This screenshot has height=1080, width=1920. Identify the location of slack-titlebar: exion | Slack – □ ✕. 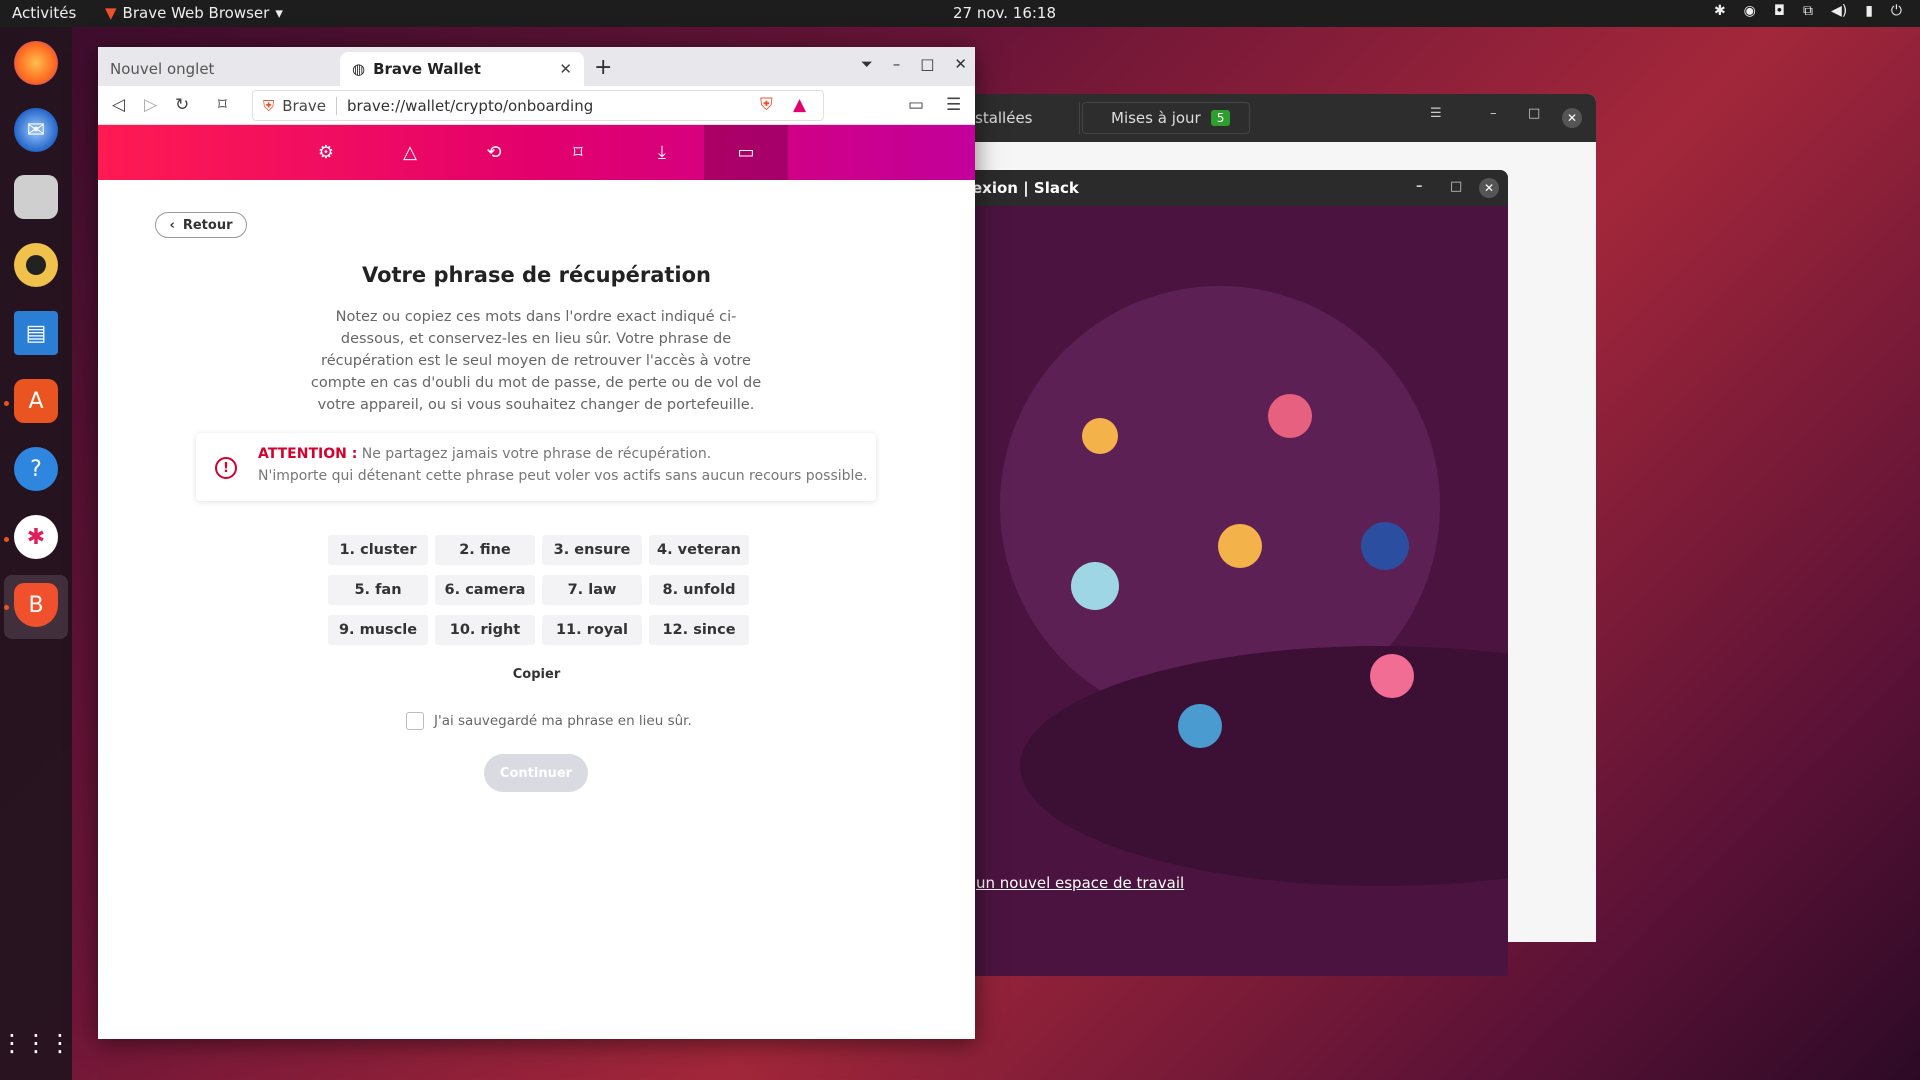
(1234, 188).